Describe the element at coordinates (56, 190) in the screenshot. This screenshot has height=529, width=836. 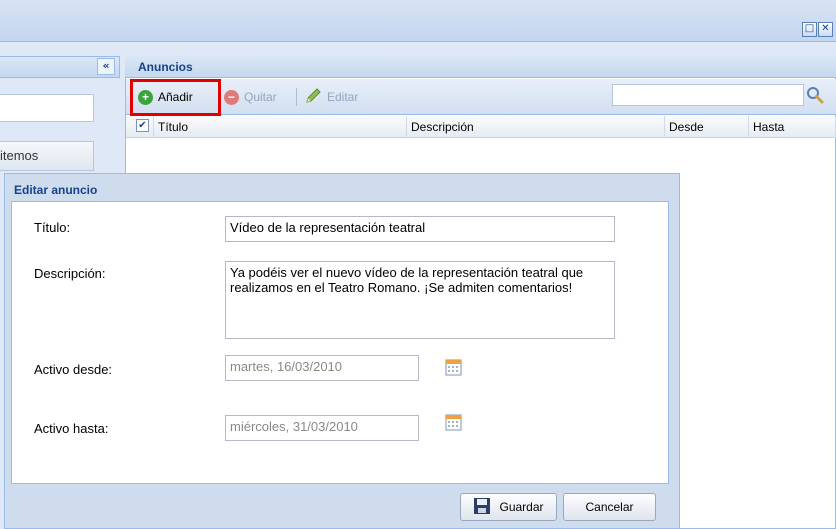
I see `dialog-title: Editar anuncio` at that location.